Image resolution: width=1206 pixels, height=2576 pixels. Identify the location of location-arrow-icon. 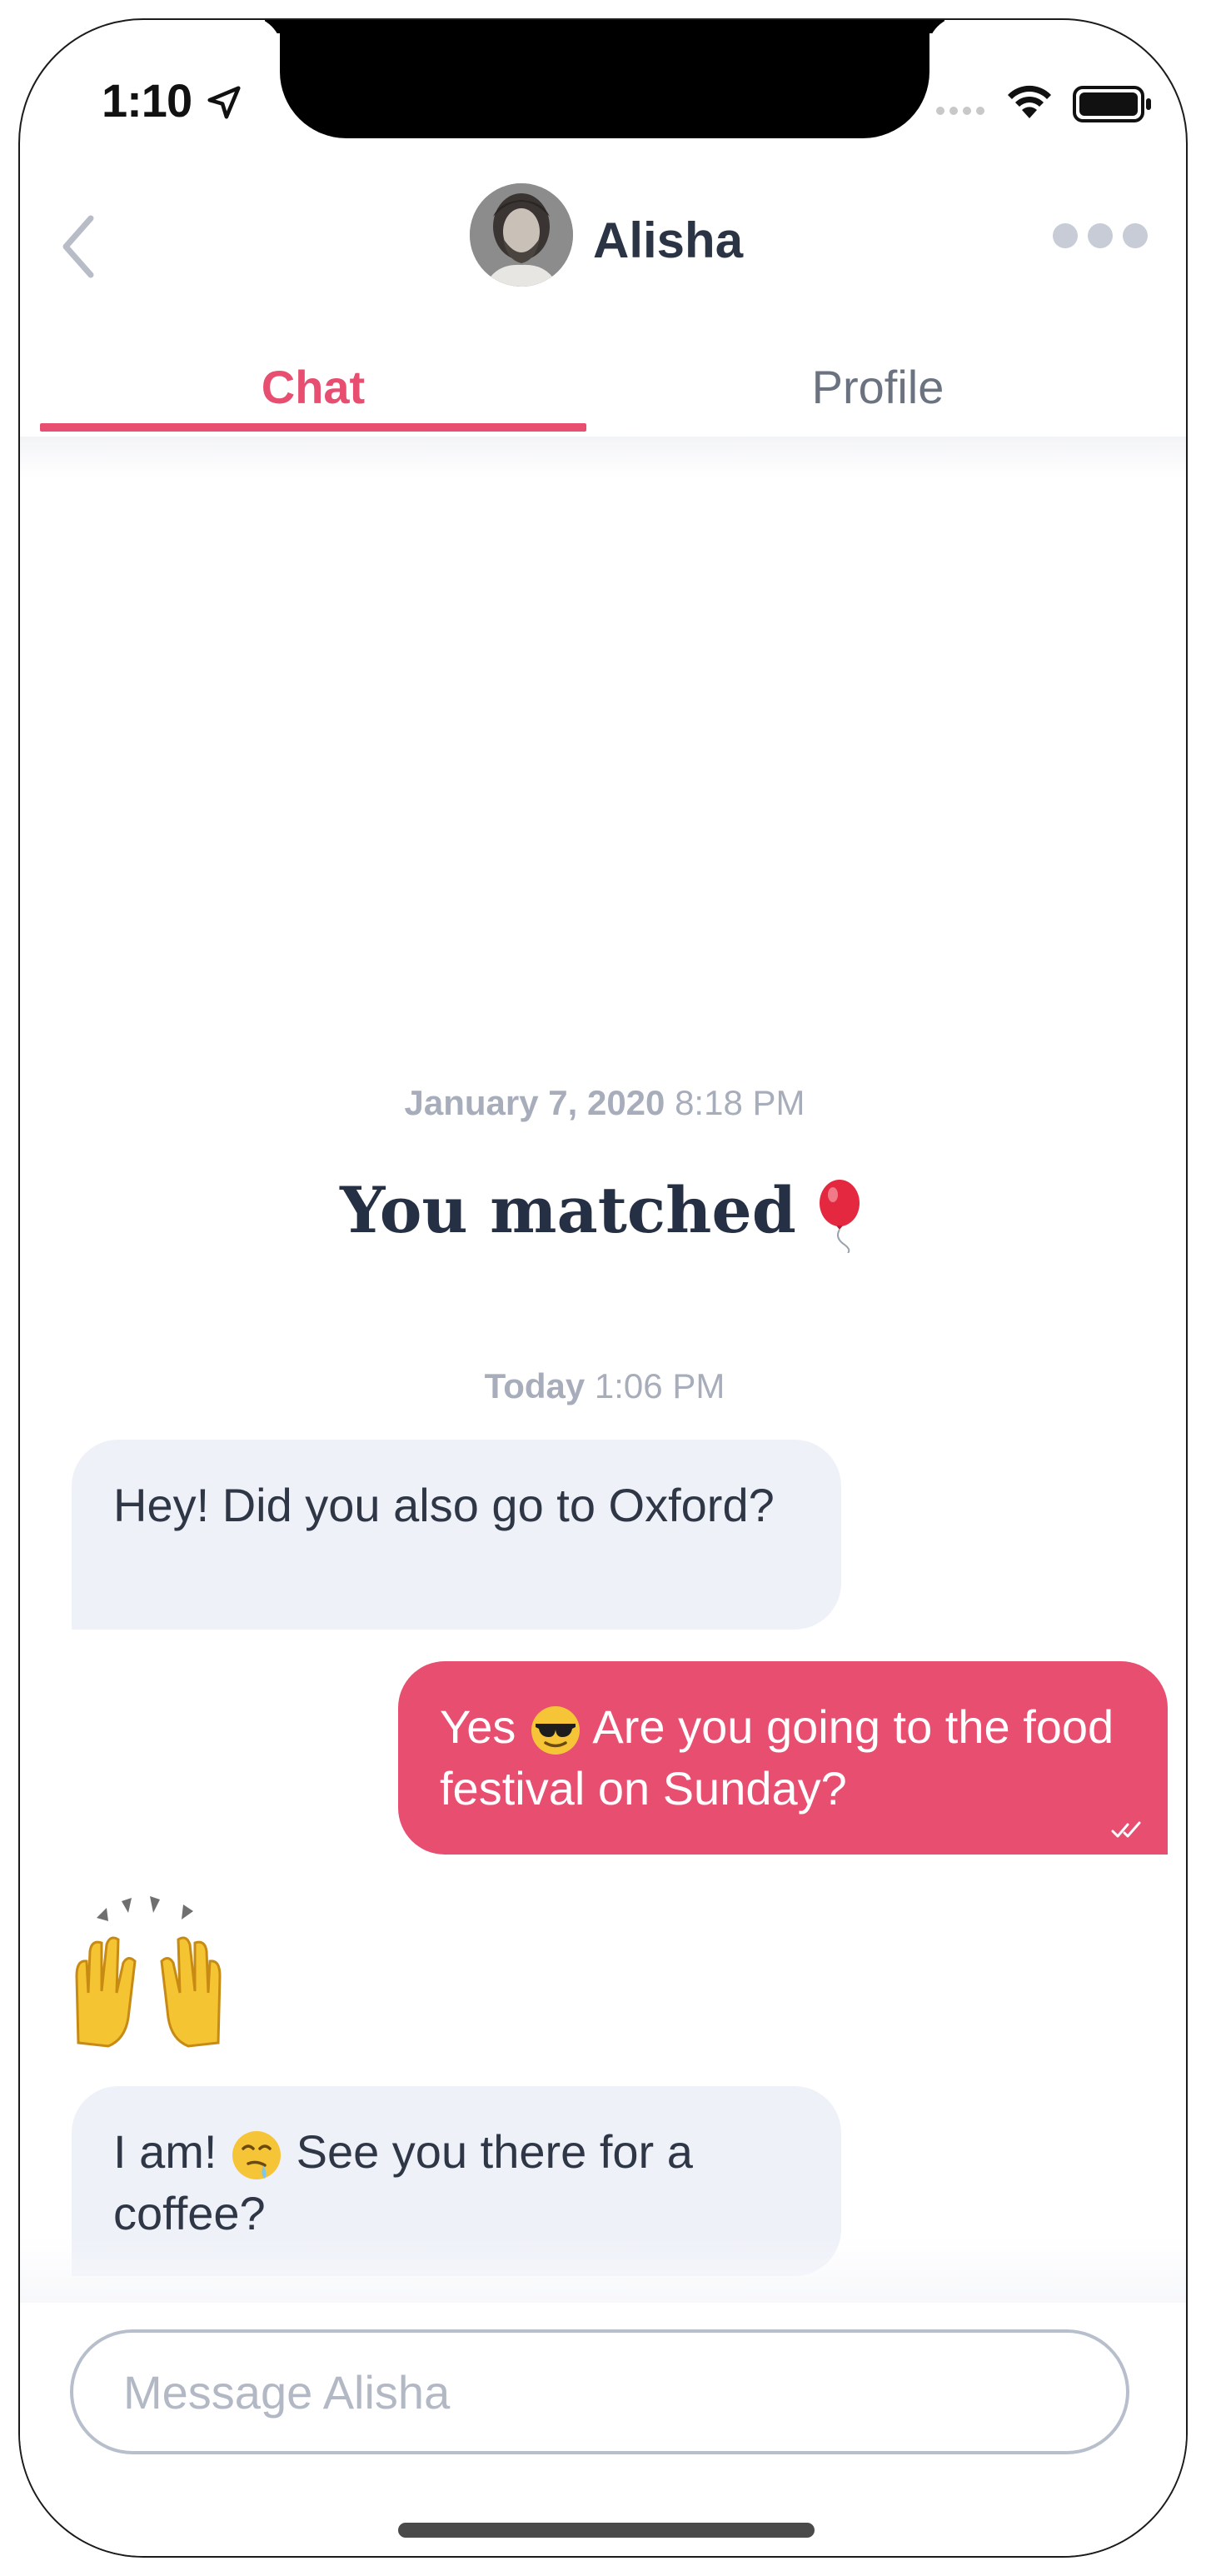
(224, 102).